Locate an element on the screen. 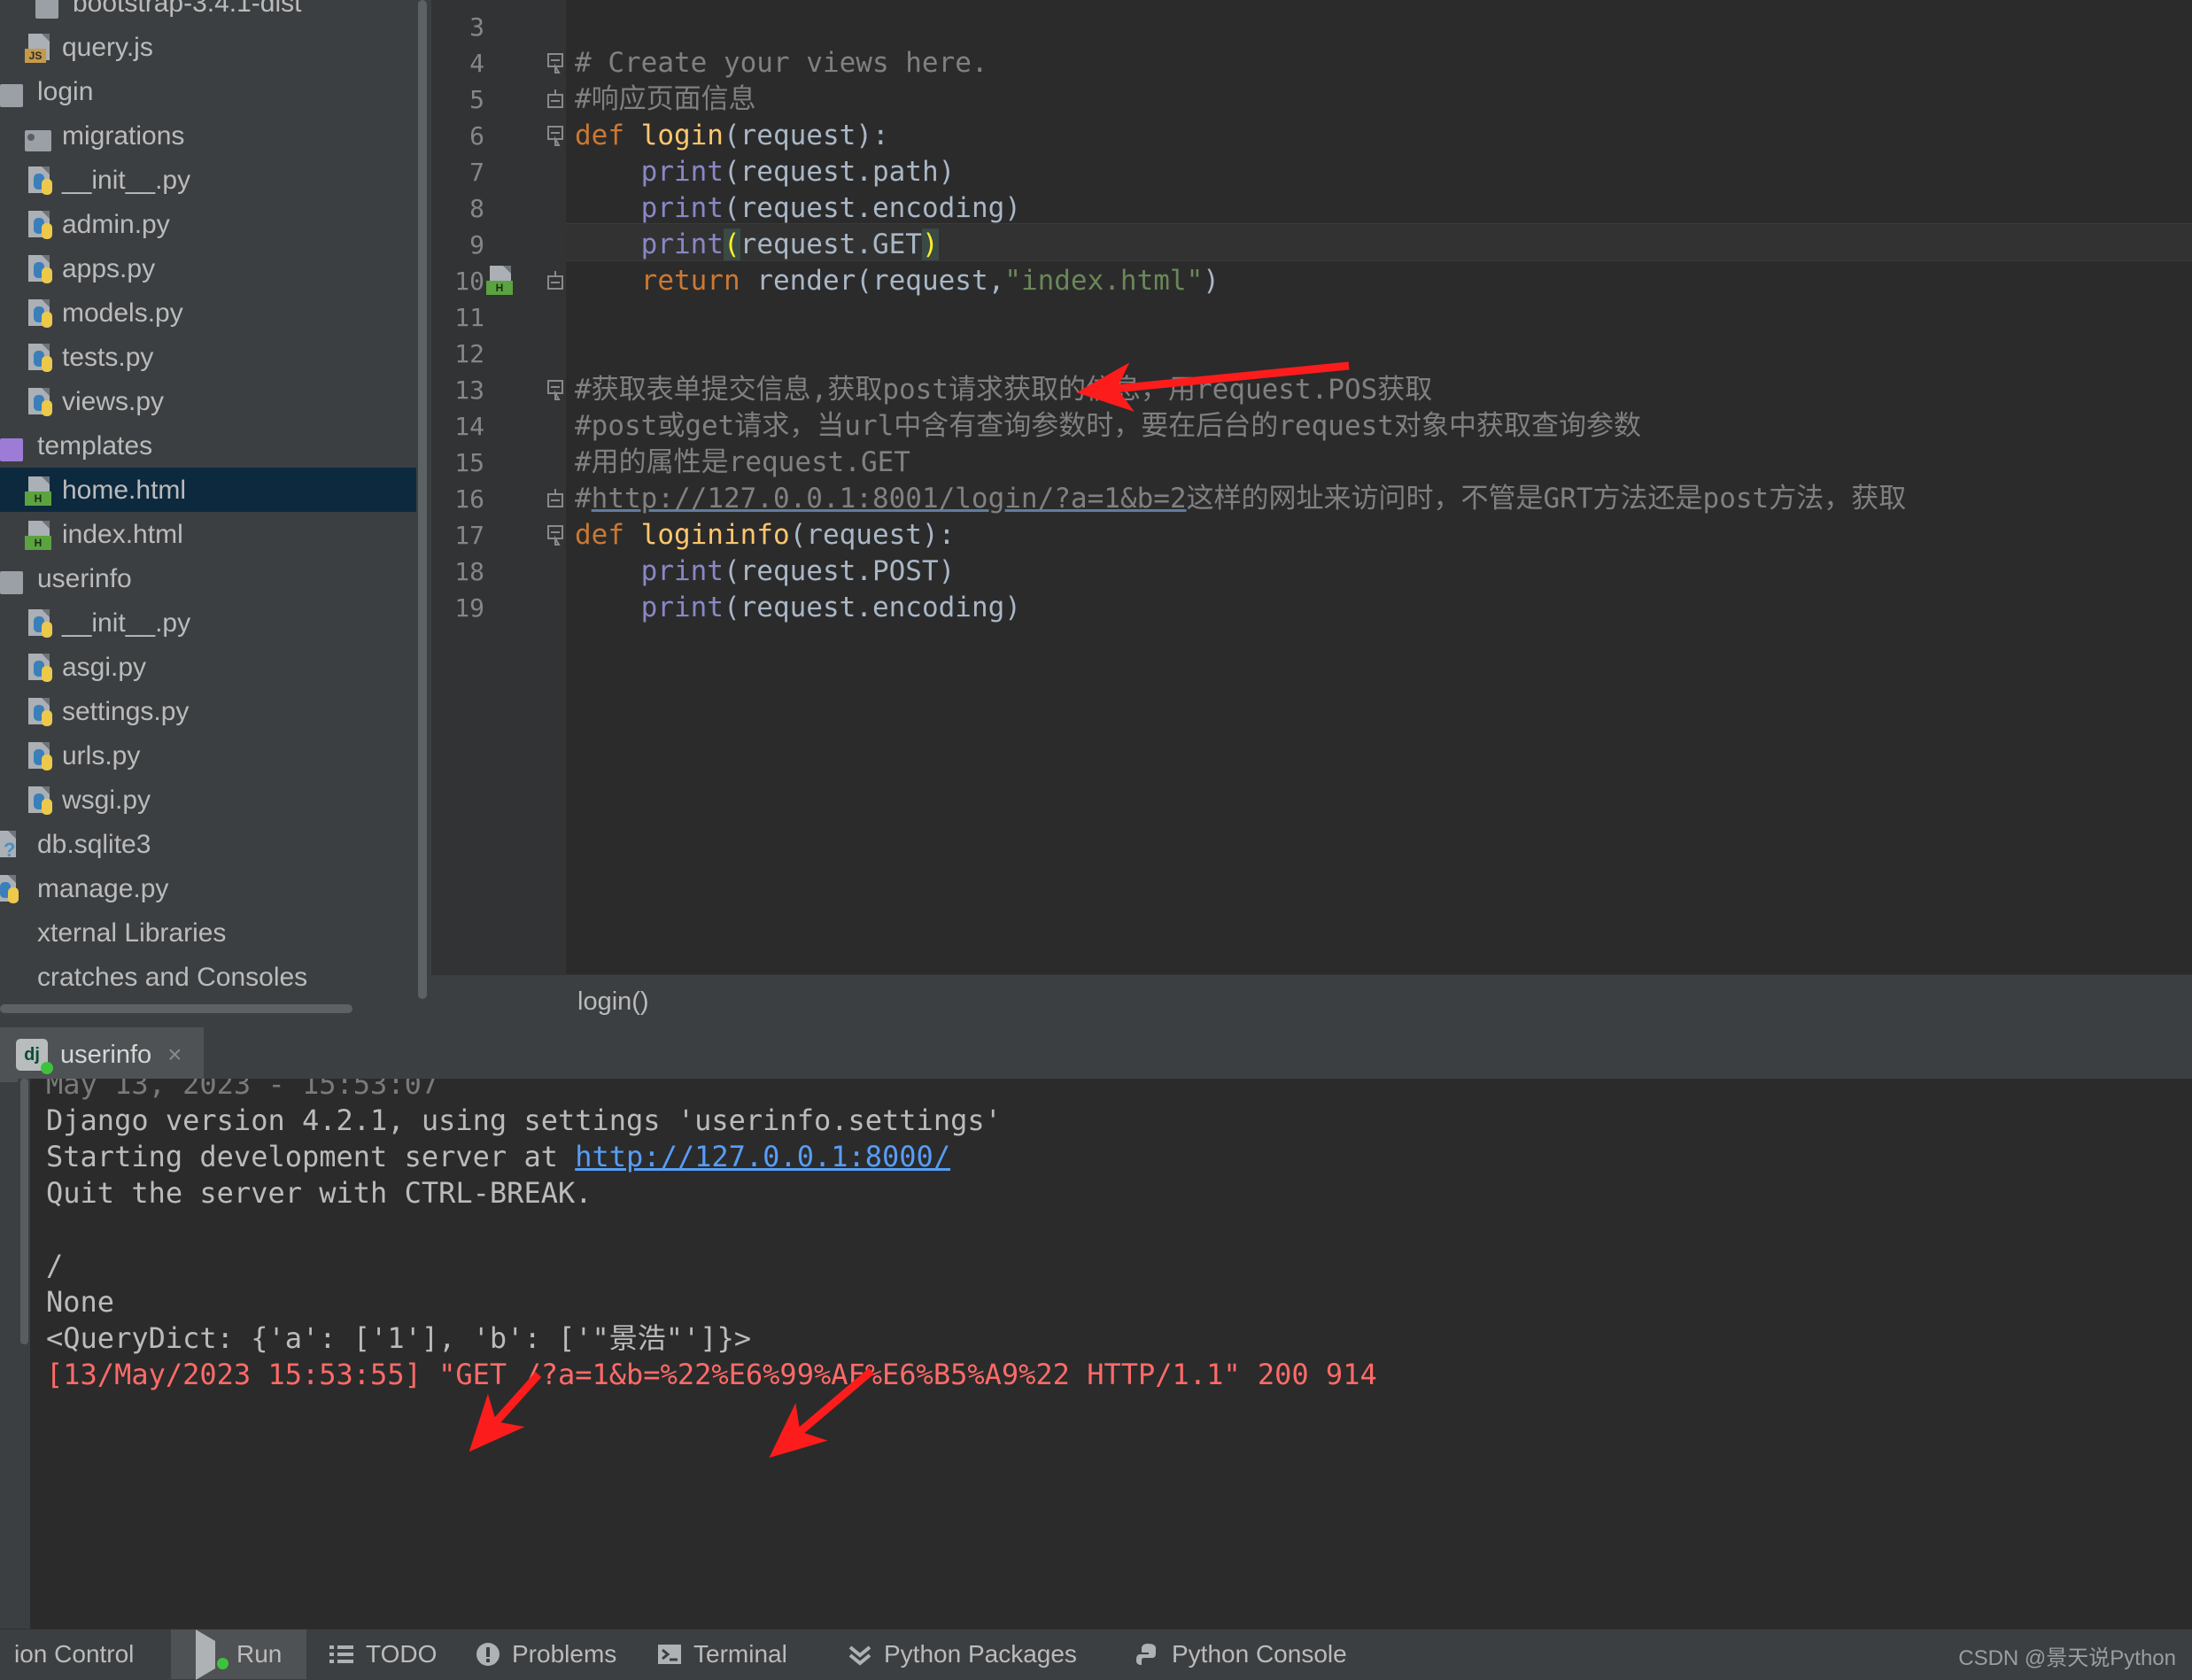 The height and width of the screenshot is (1680, 2192). tree-item-tests-py: tests.py is located at coordinates (208, 357).